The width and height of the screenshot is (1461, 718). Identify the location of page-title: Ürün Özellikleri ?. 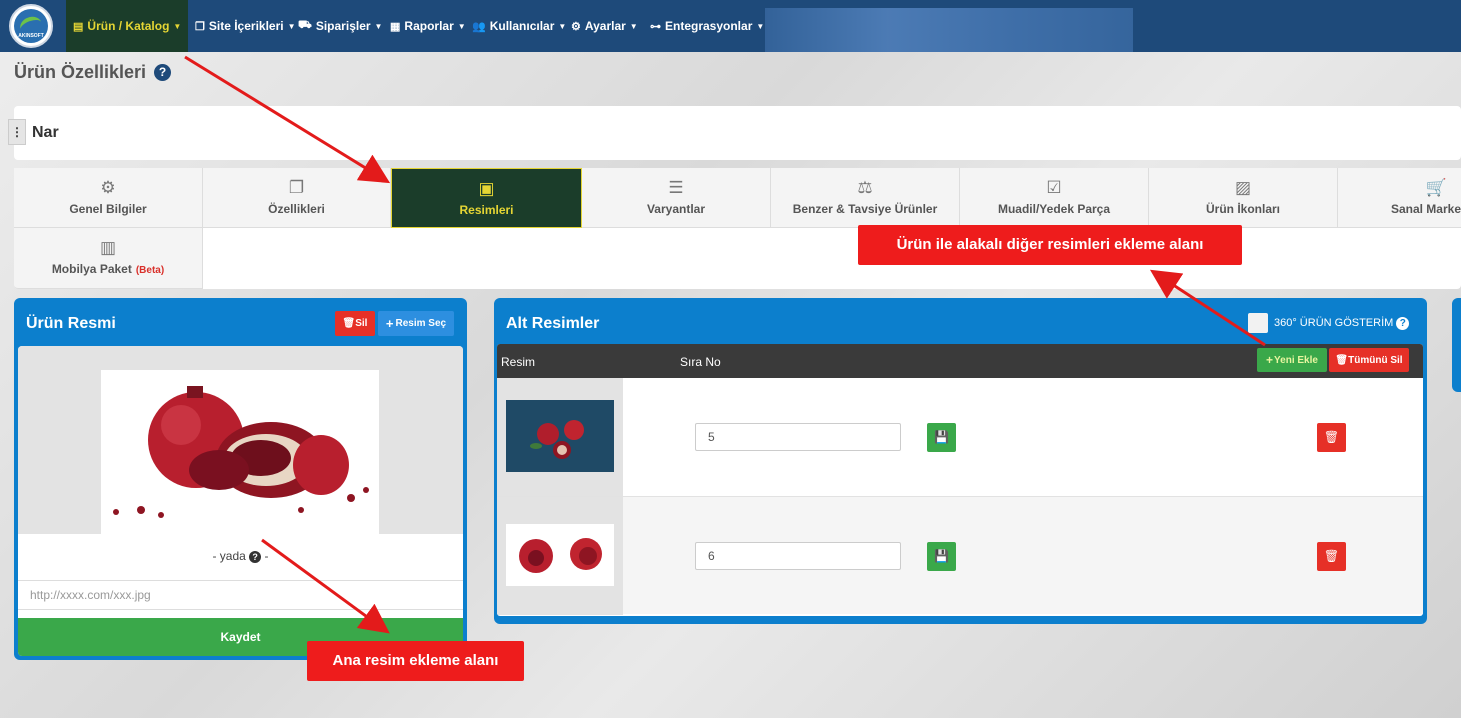
(93, 72).